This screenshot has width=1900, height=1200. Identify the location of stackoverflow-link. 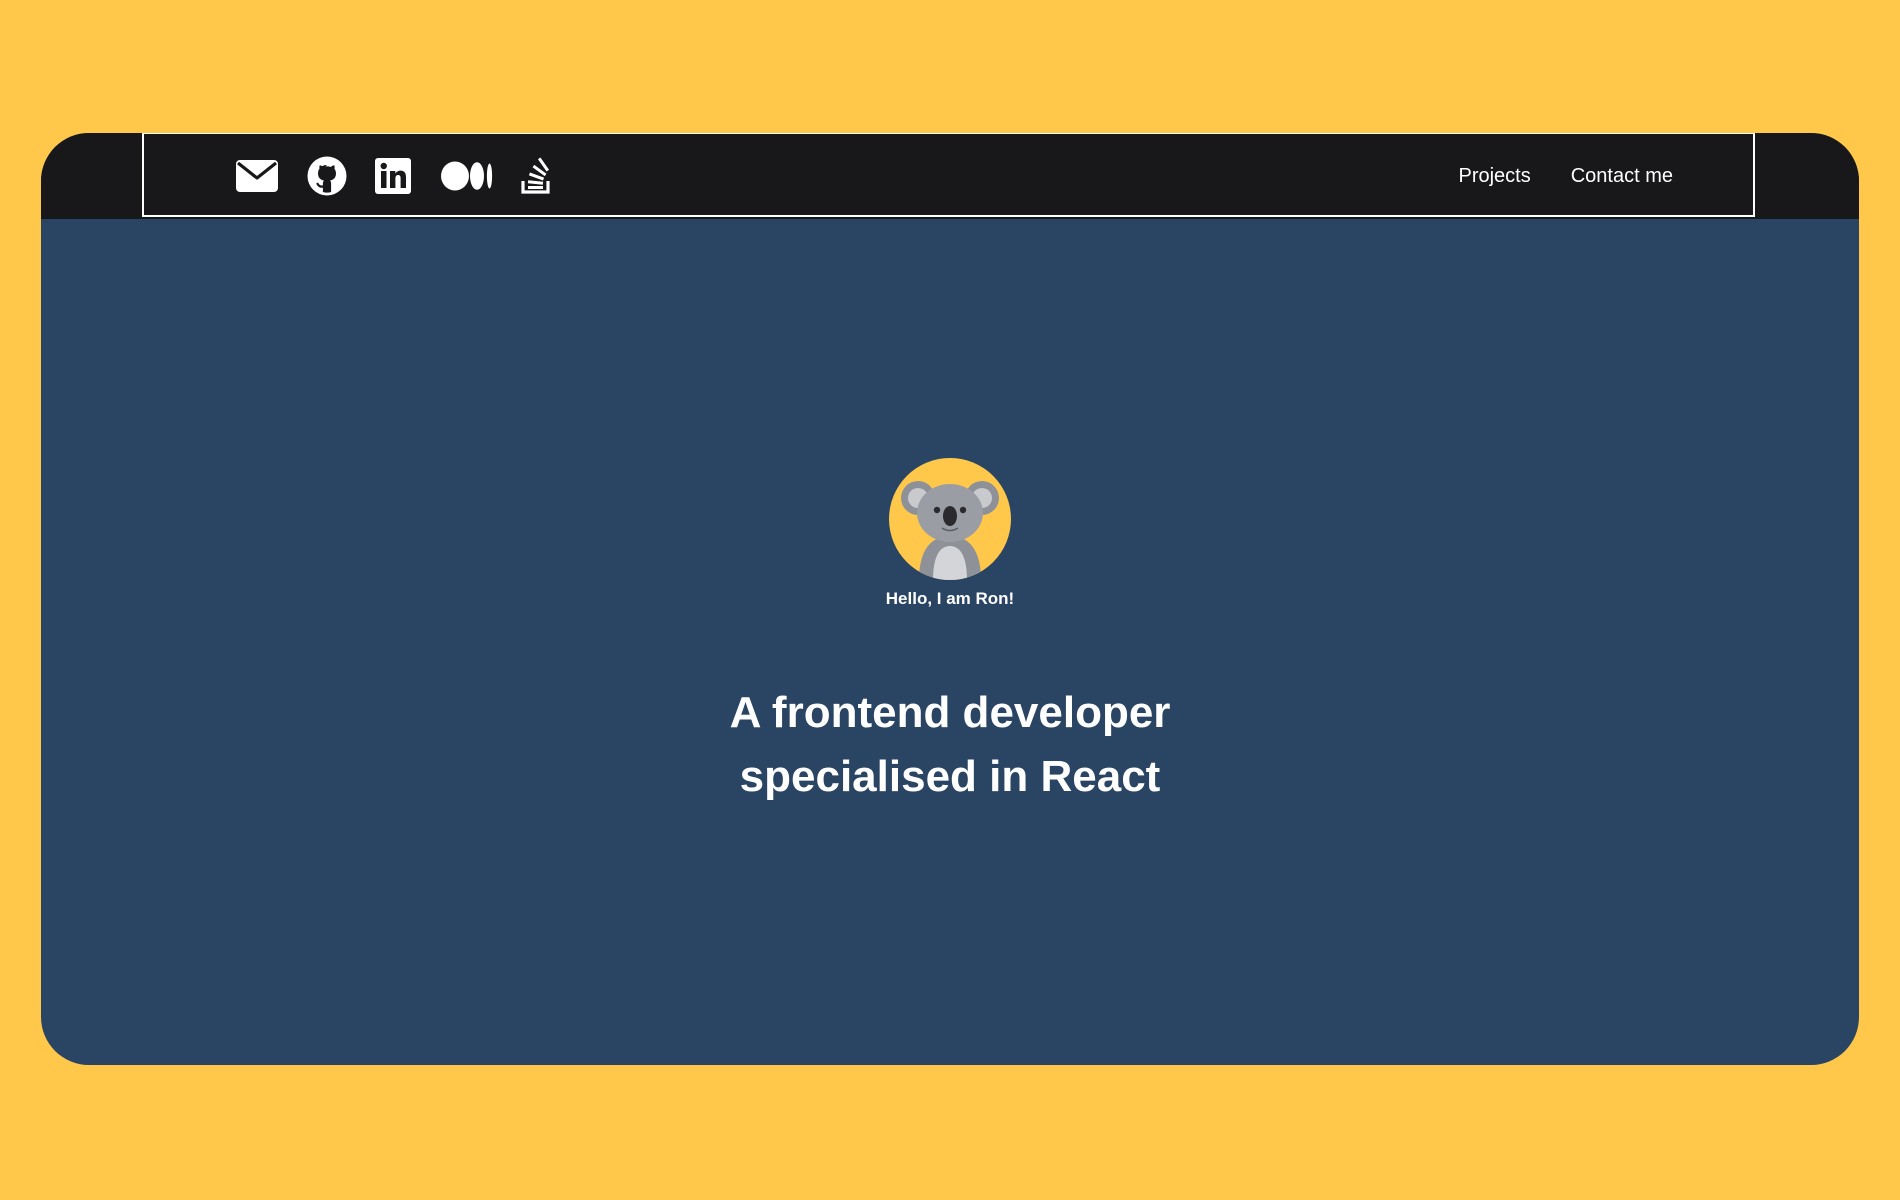
(537, 176).